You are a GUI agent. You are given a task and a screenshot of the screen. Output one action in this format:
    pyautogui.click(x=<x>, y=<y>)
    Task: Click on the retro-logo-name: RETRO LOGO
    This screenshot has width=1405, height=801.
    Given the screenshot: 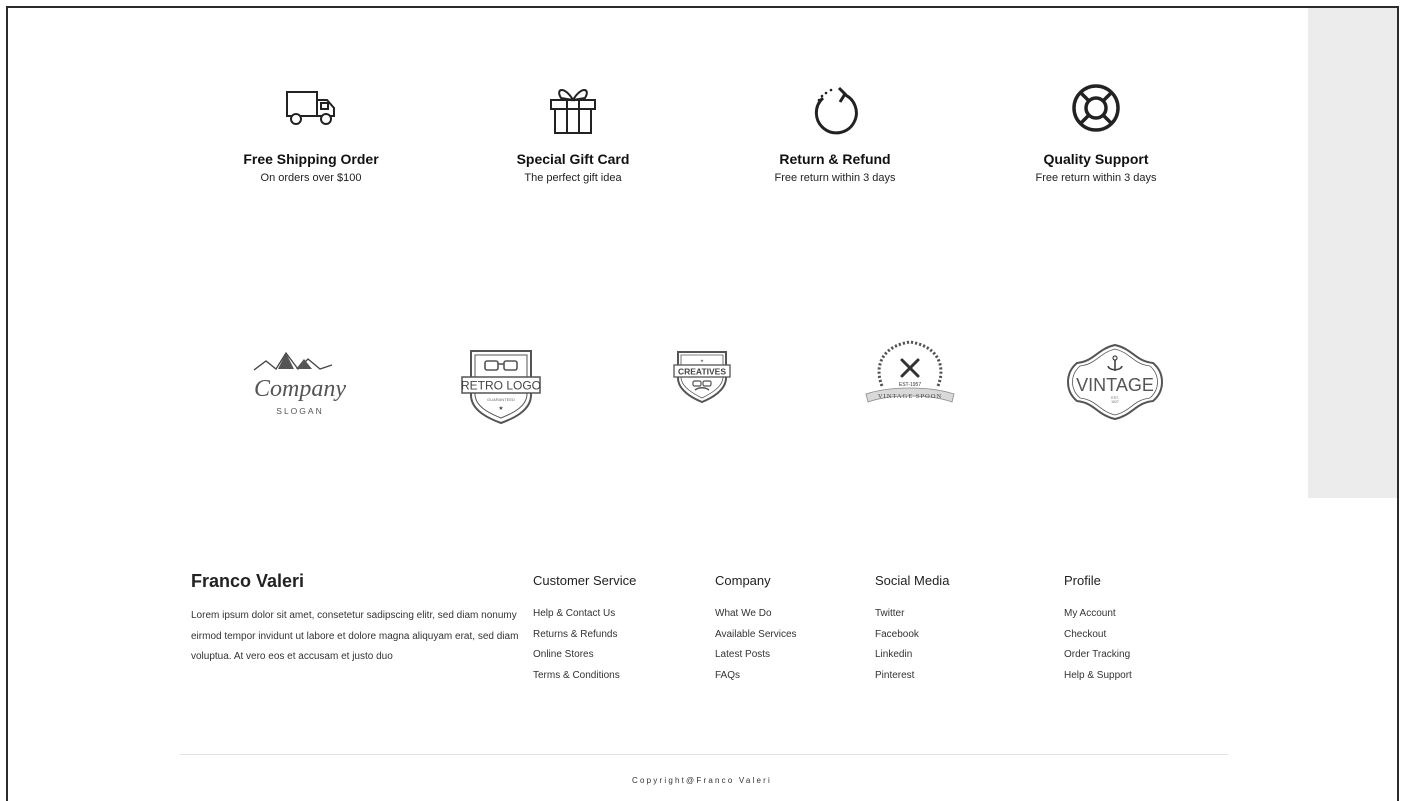 What is the action you would take?
    pyautogui.click(x=501, y=386)
    